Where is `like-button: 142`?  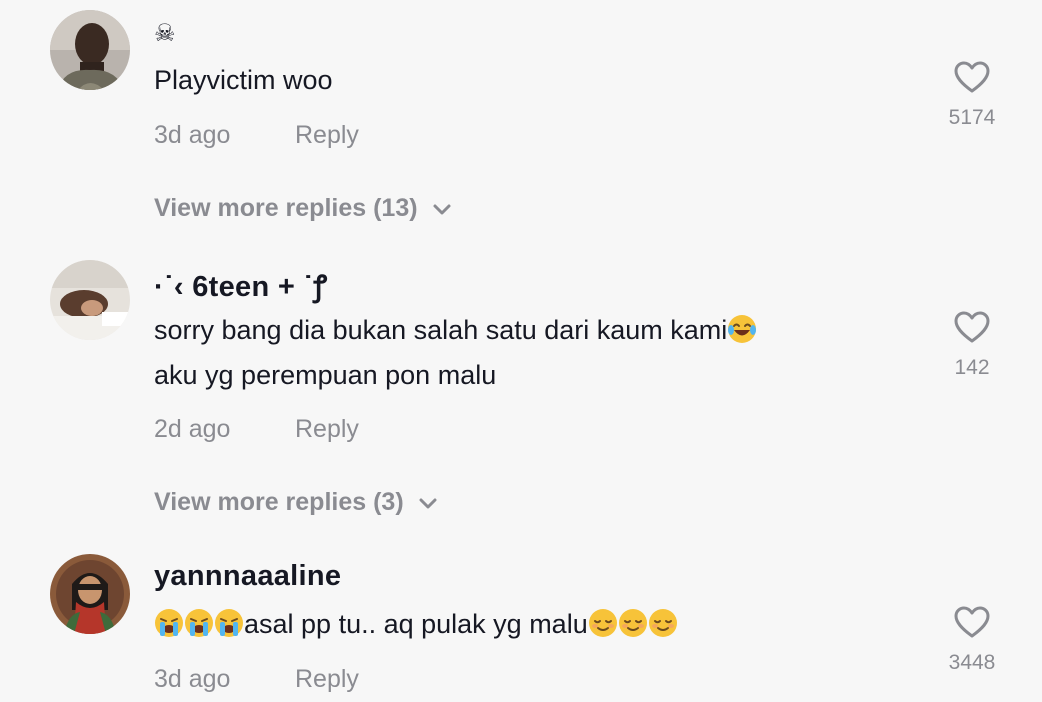 like-button: 142 is located at coordinates (972, 345).